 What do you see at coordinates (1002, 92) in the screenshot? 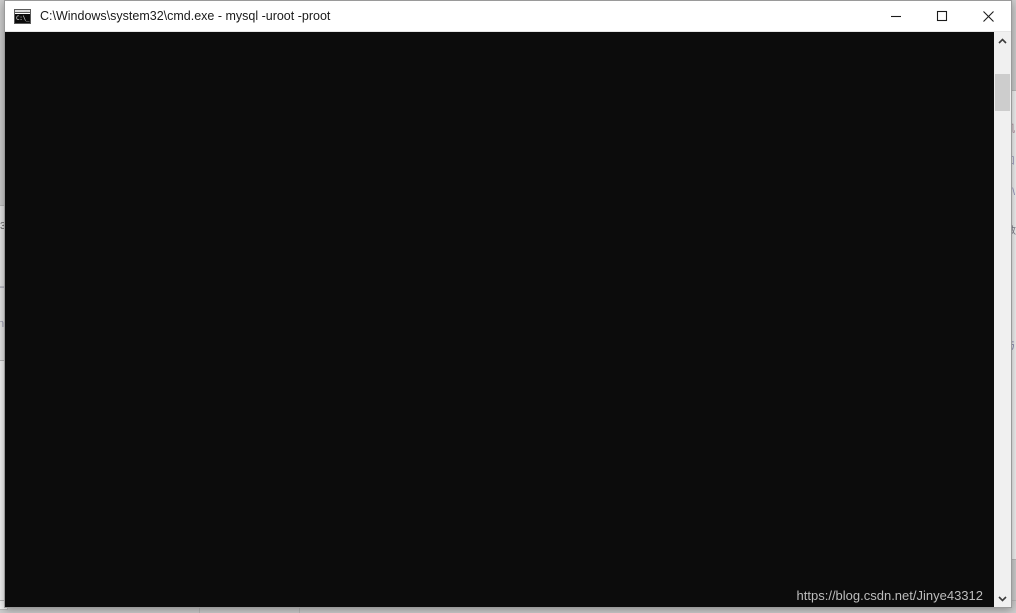
I see `scroll-thumb` at bounding box center [1002, 92].